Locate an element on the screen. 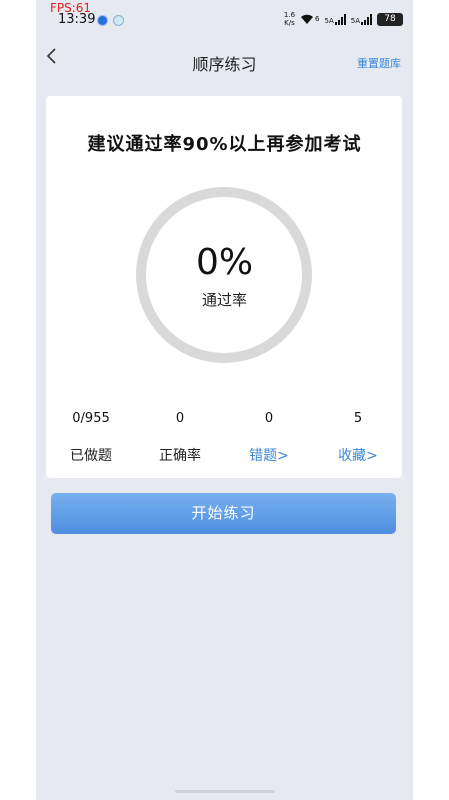 This screenshot has height=800, width=449. app-notification-icon is located at coordinates (102, 20).